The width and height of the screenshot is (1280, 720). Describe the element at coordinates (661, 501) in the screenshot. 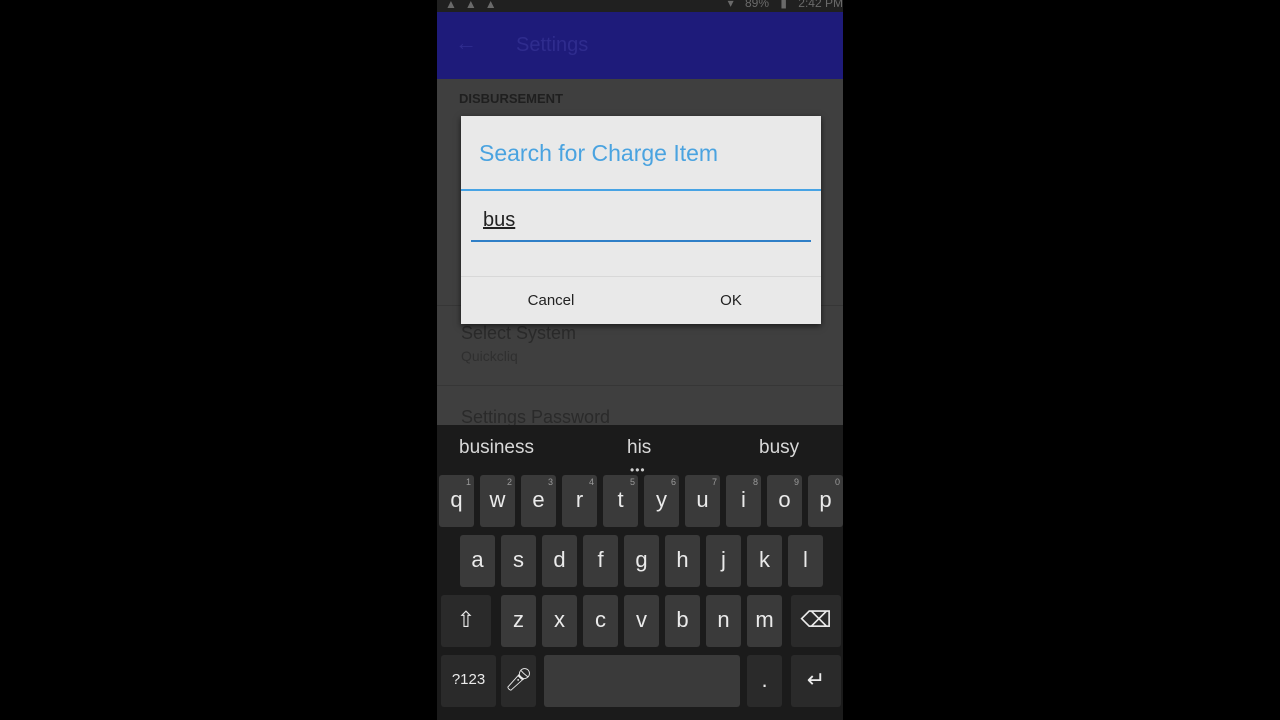

I see `key-y: 6y` at that location.